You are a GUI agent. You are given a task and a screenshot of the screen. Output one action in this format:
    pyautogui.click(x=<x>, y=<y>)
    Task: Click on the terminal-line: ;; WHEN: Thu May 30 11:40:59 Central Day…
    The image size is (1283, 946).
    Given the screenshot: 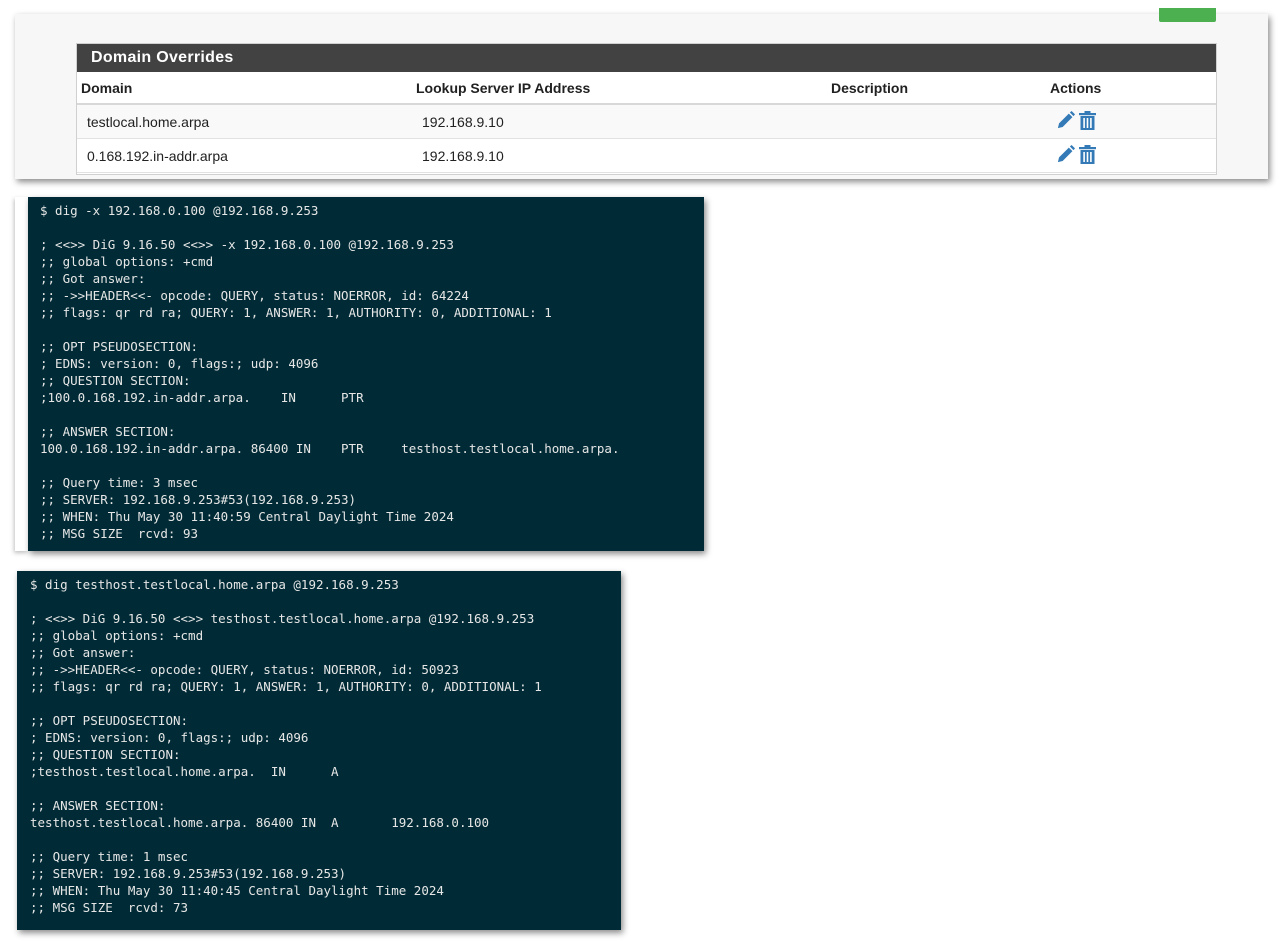 What is the action you would take?
    pyautogui.click(x=247, y=516)
    